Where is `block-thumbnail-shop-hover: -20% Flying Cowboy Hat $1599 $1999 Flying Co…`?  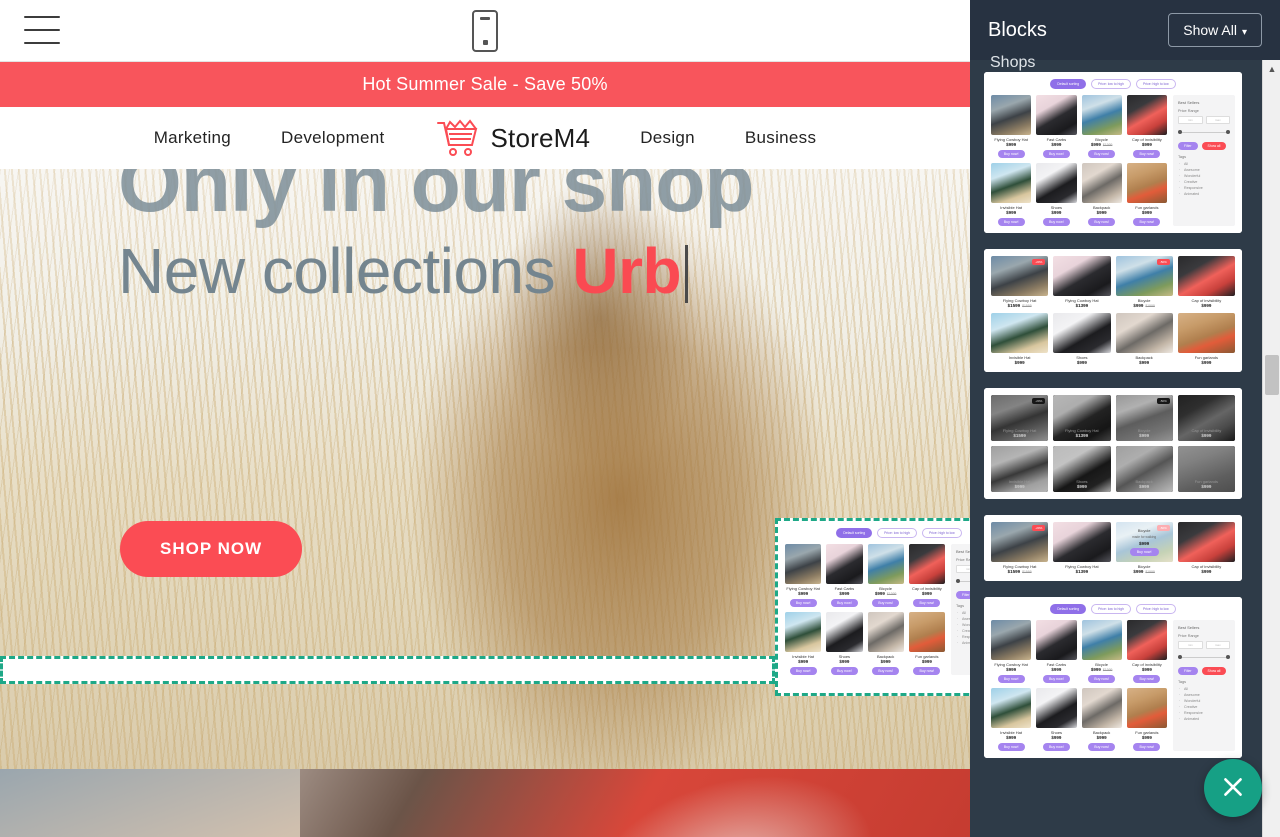 block-thumbnail-shop-hover: -20% Flying Cowboy Hat $1599 $1999 Flying Co… is located at coordinates (1113, 548).